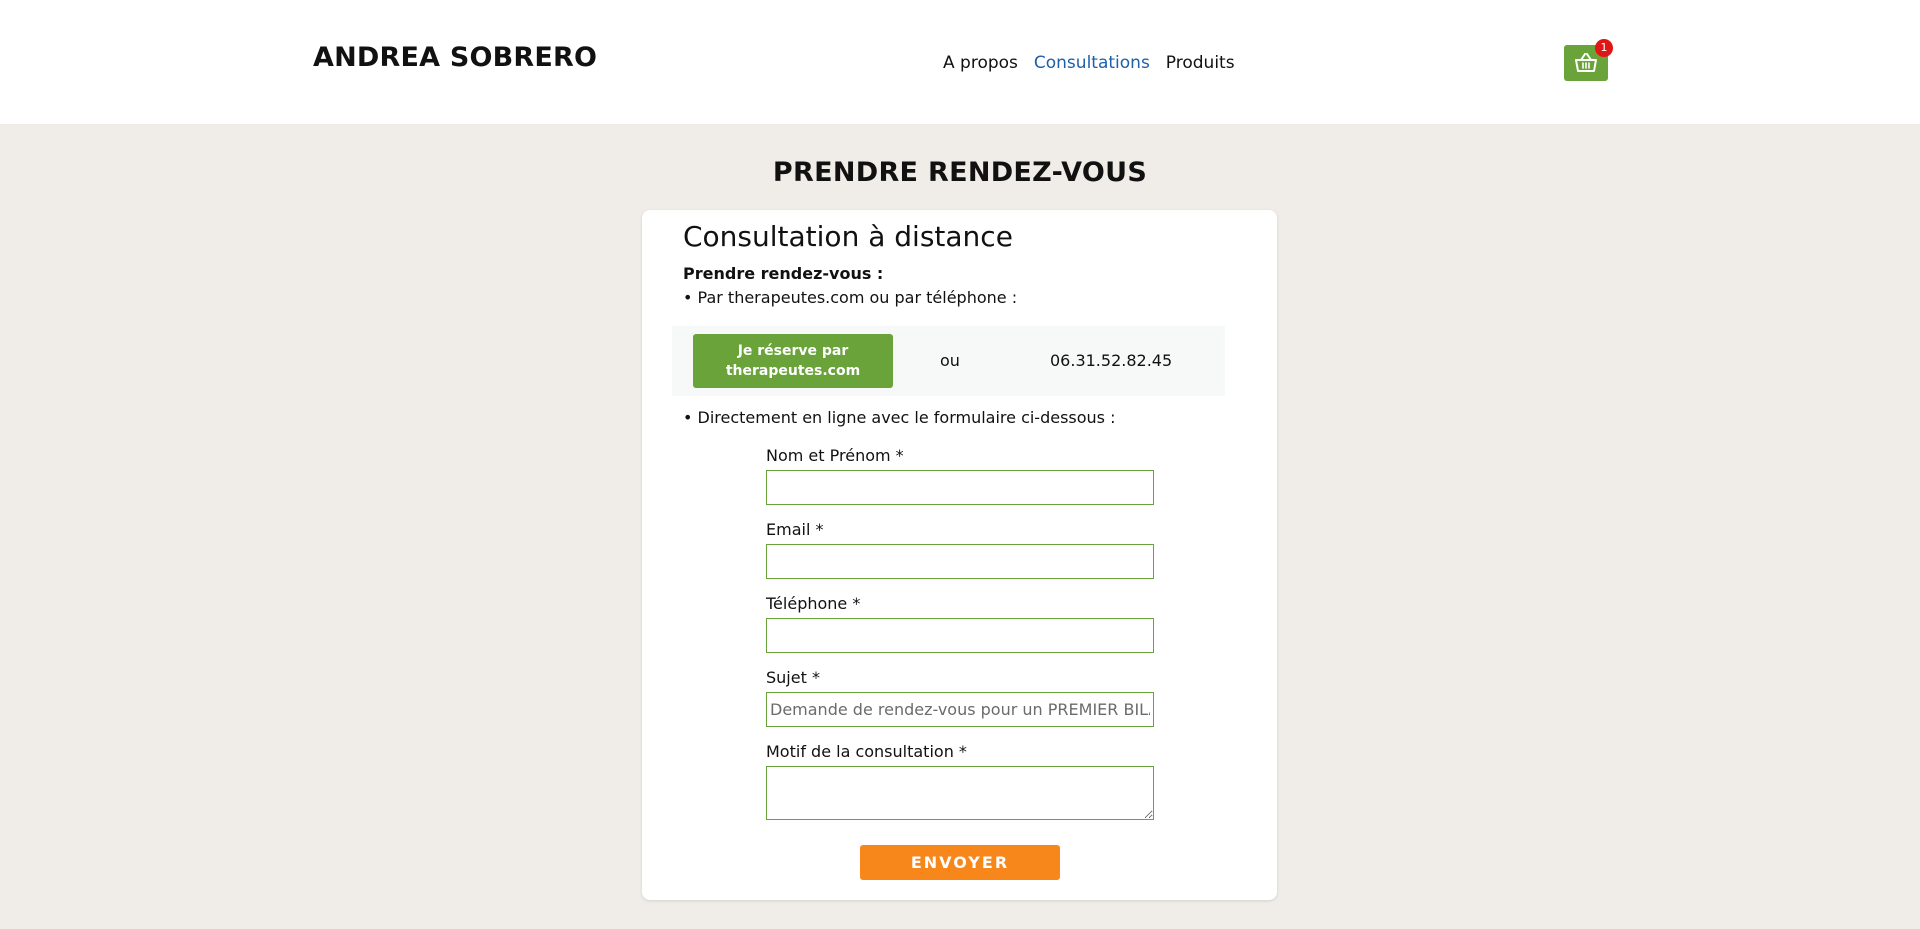  I want to click on nav-item-produits: Produits, so click(1200, 63).